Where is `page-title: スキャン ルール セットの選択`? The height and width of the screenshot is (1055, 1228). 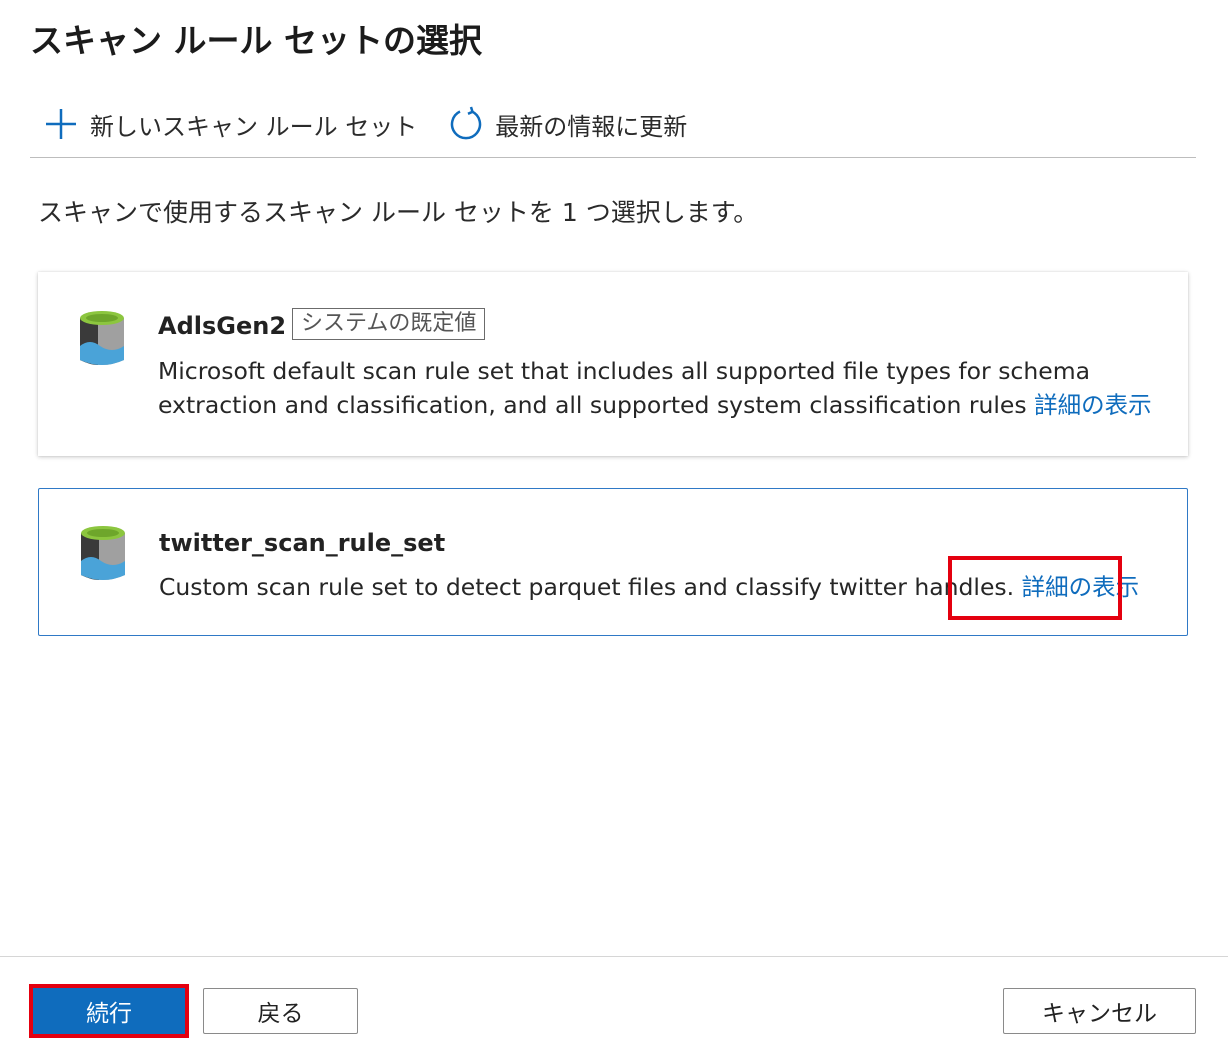 page-title: スキャン ルール セットの選択 is located at coordinates (256, 40).